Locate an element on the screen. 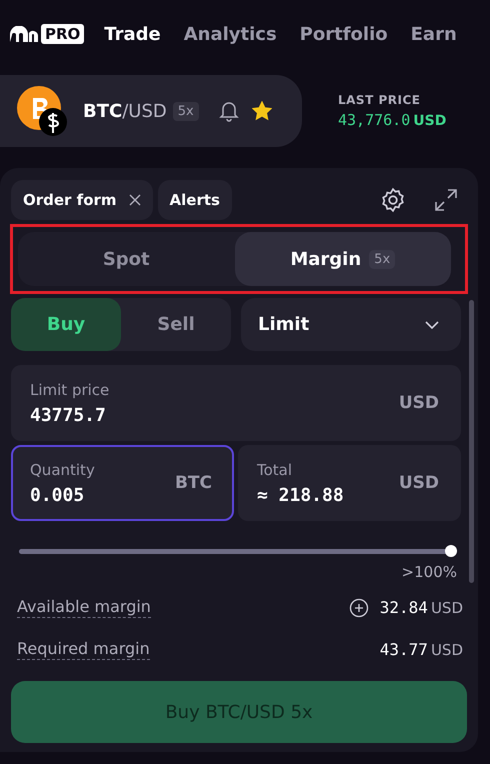 The height and width of the screenshot is (764, 490). last-price: 43,776.0 USD is located at coordinates (392, 120).